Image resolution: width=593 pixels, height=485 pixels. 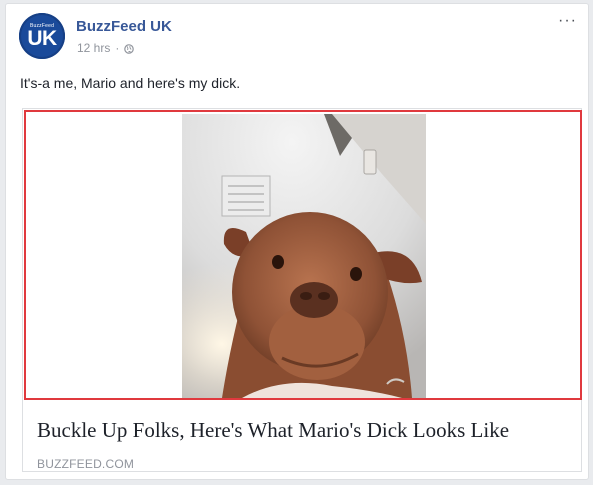 I want to click on more-options-icon: ···, so click(x=567, y=21).